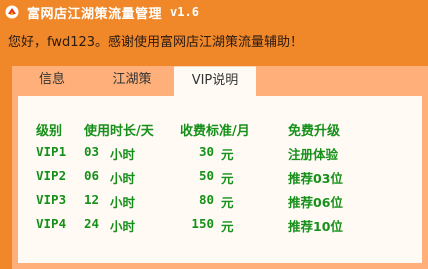 The image size is (428, 269). What do you see at coordinates (314, 131) in the screenshot?
I see `header-upgrade: 免费升级` at bounding box center [314, 131].